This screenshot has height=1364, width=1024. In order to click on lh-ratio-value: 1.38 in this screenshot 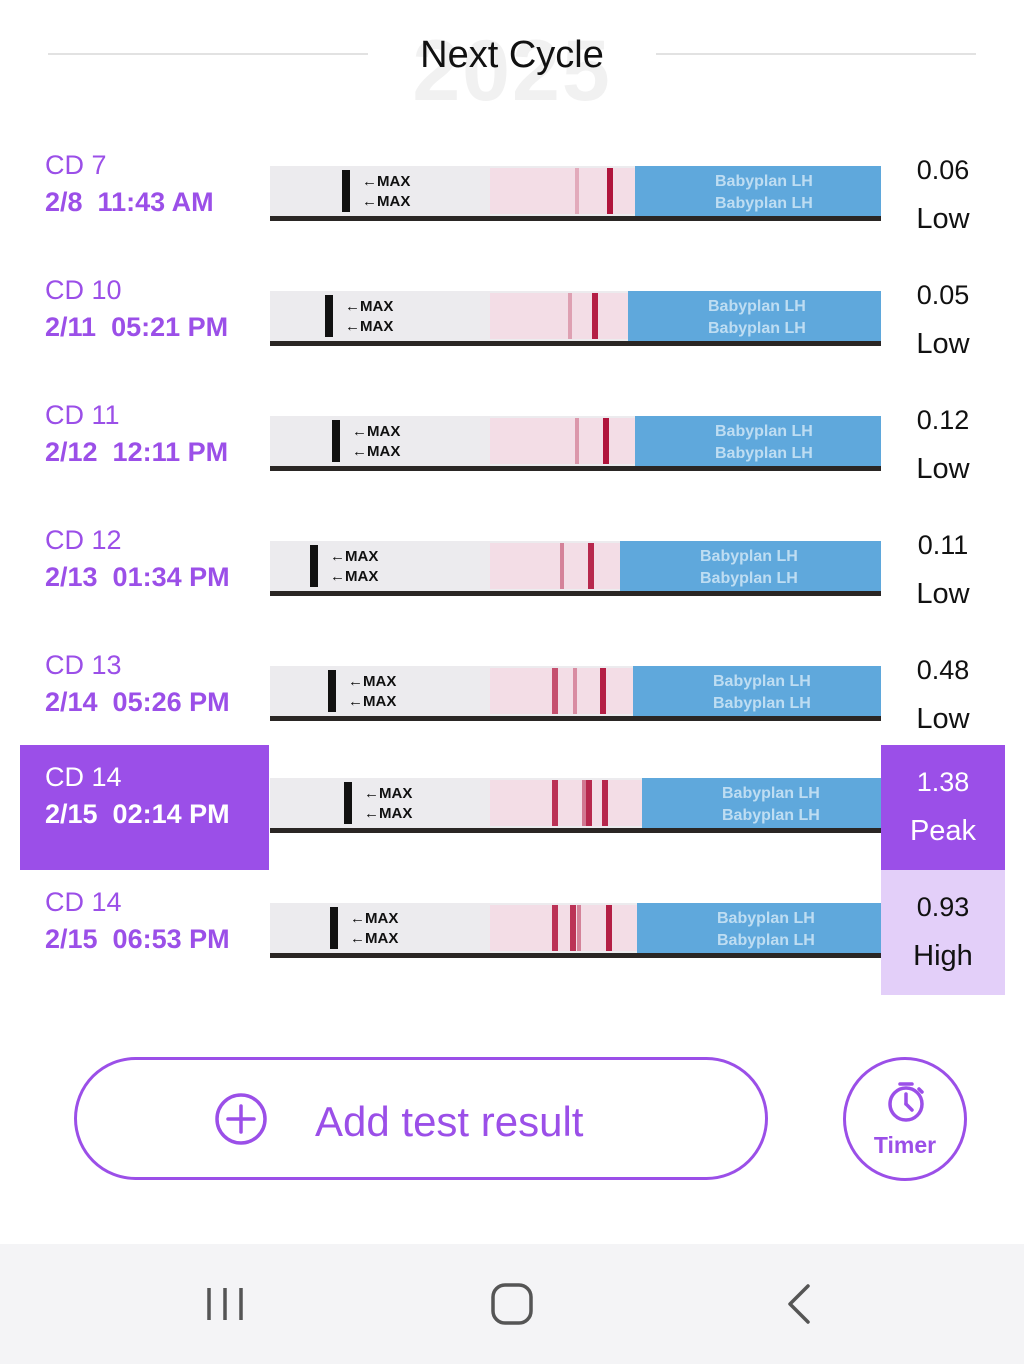, I will do `click(943, 782)`.